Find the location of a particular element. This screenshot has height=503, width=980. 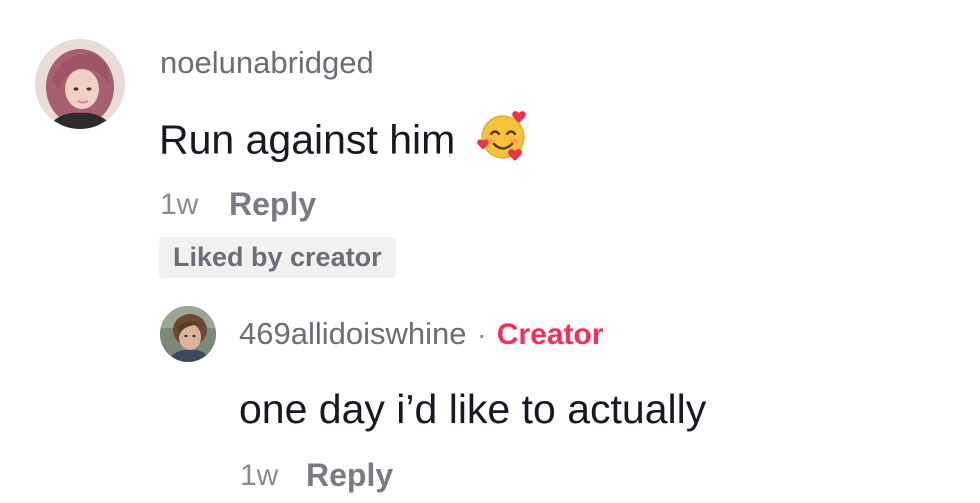

avatar-469allidoiswhine is located at coordinates (188, 334).